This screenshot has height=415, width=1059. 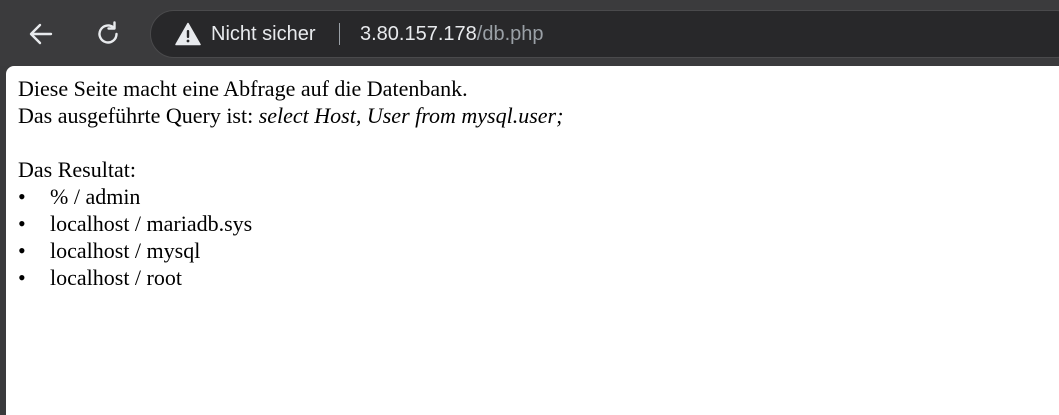 What do you see at coordinates (125, 250) in the screenshot?
I see `result-value: localhost / mysql` at bounding box center [125, 250].